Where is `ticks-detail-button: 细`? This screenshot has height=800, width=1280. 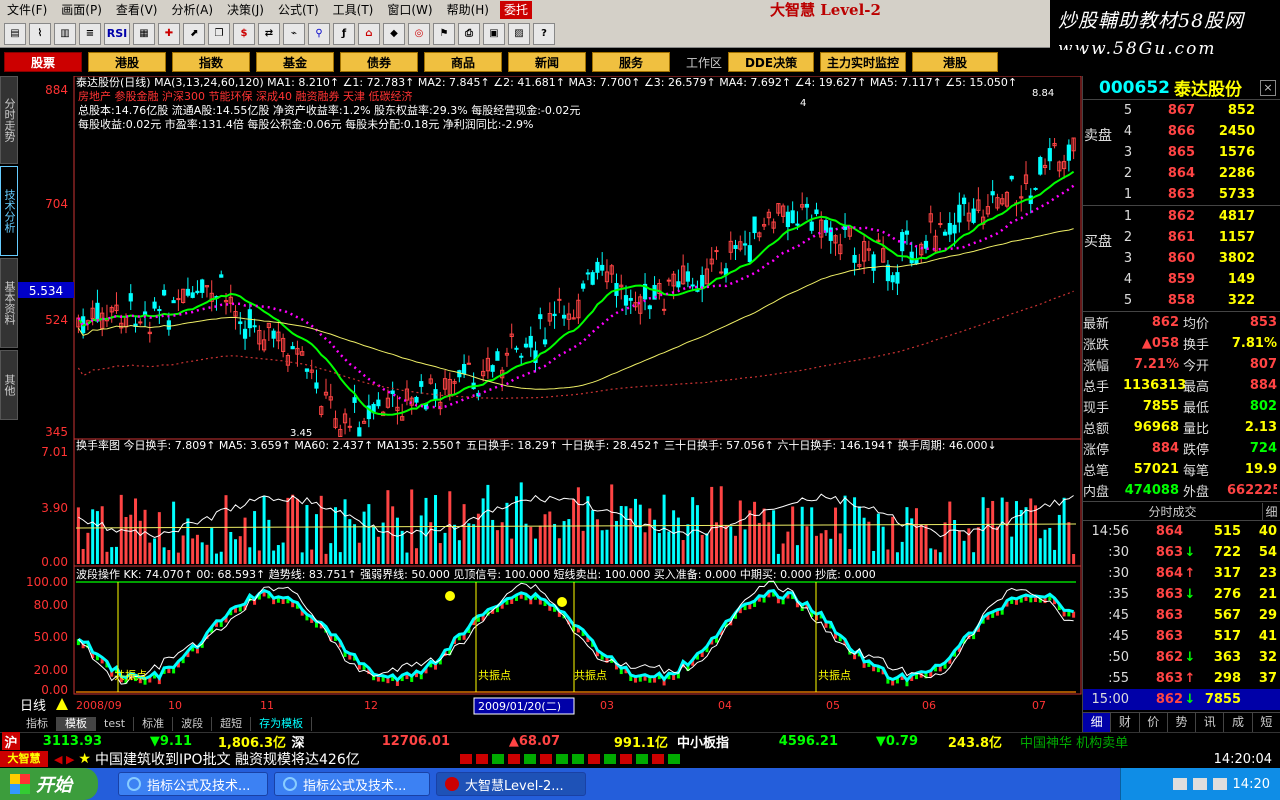 ticks-detail-button: 细 is located at coordinates (1271, 511).